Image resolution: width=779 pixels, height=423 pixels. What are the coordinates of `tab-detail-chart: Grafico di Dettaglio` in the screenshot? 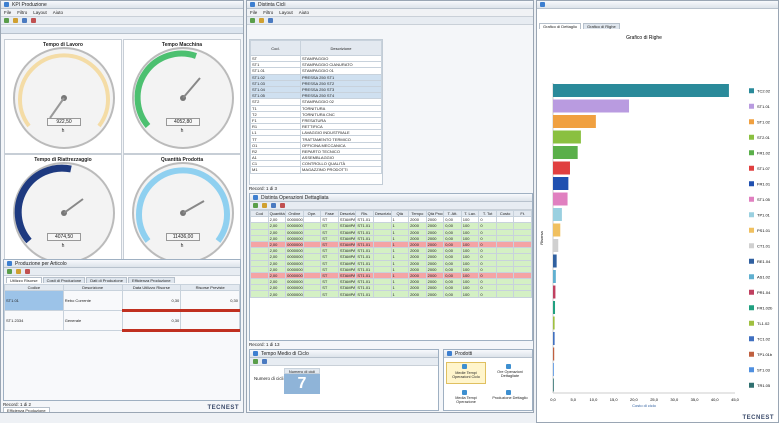 It's located at (560, 26).